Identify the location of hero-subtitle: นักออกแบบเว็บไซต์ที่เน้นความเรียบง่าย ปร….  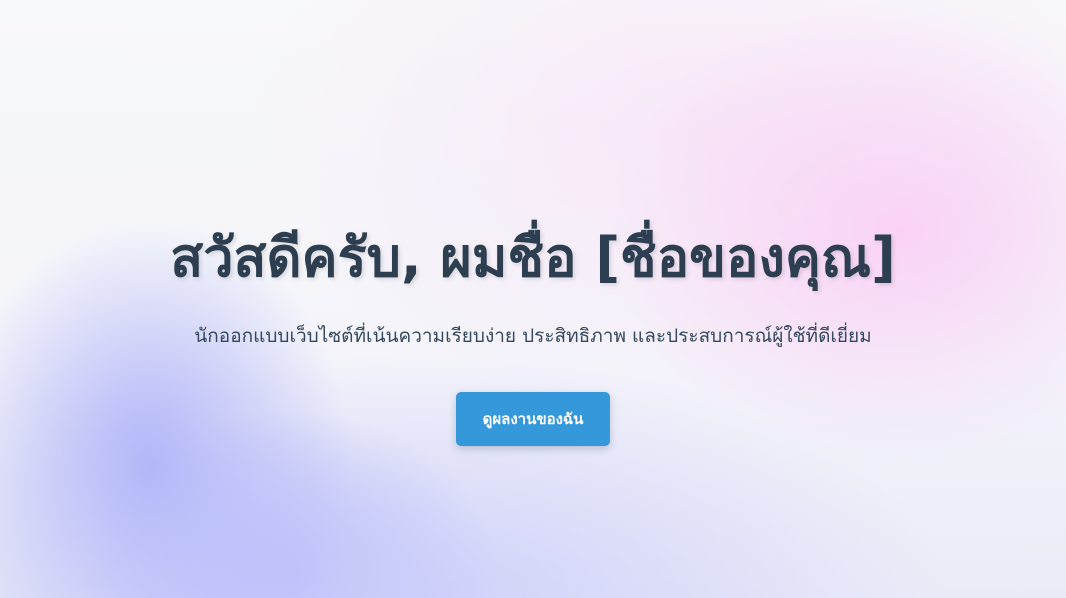
(533, 336).